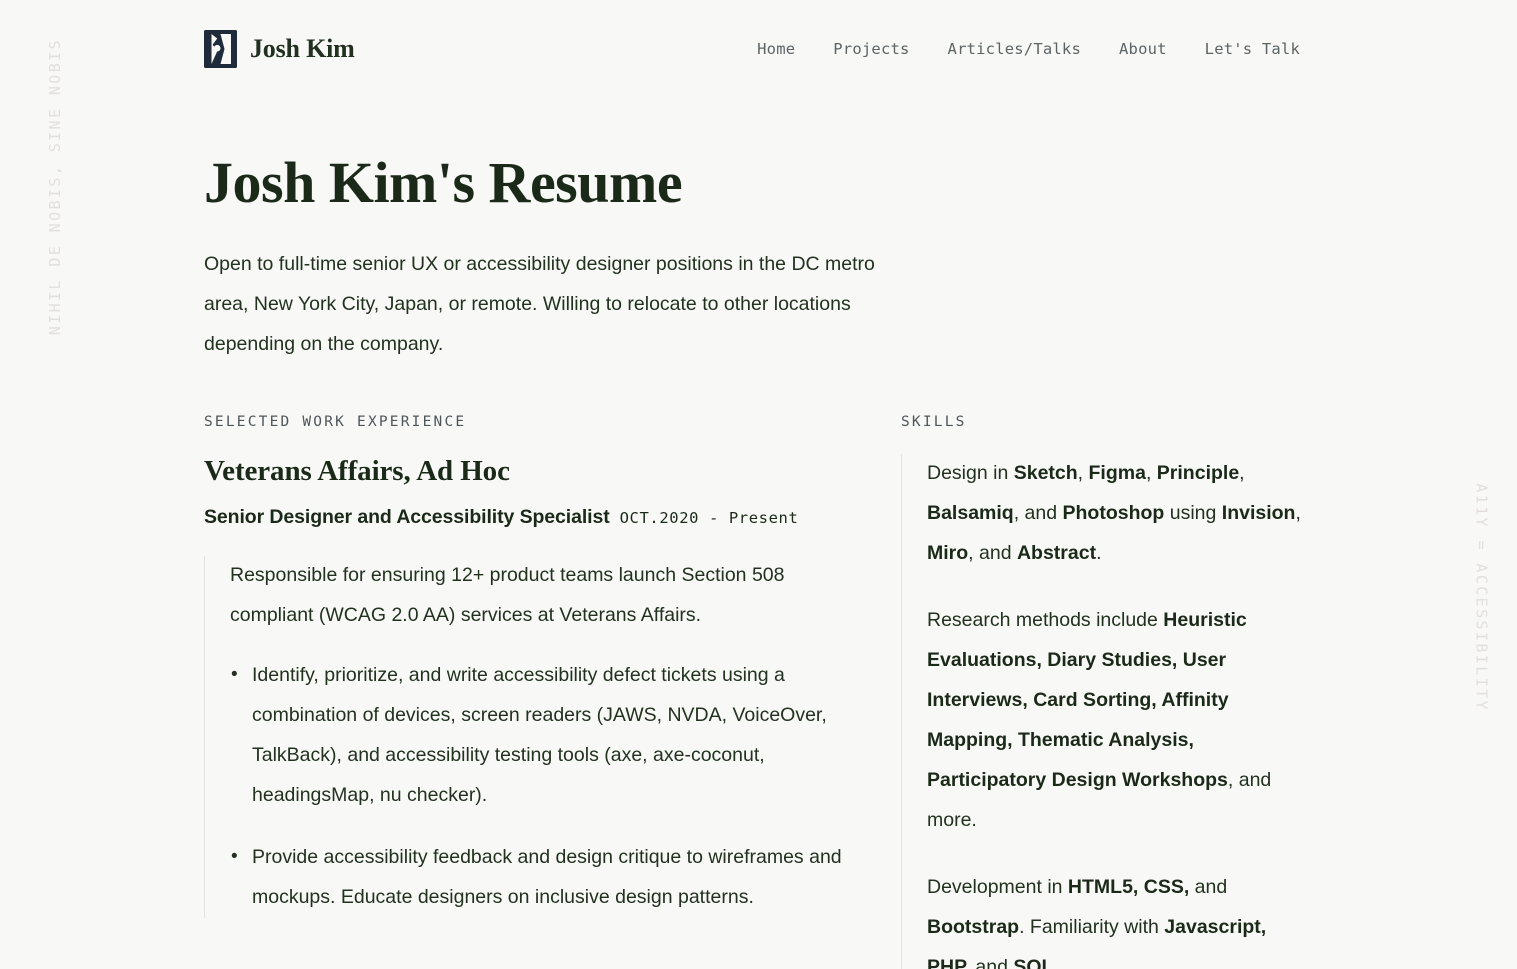 The image size is (1517, 969). What do you see at coordinates (357, 471) in the screenshot?
I see `job-organization: Veterans Affairs, Ad Hoc` at bounding box center [357, 471].